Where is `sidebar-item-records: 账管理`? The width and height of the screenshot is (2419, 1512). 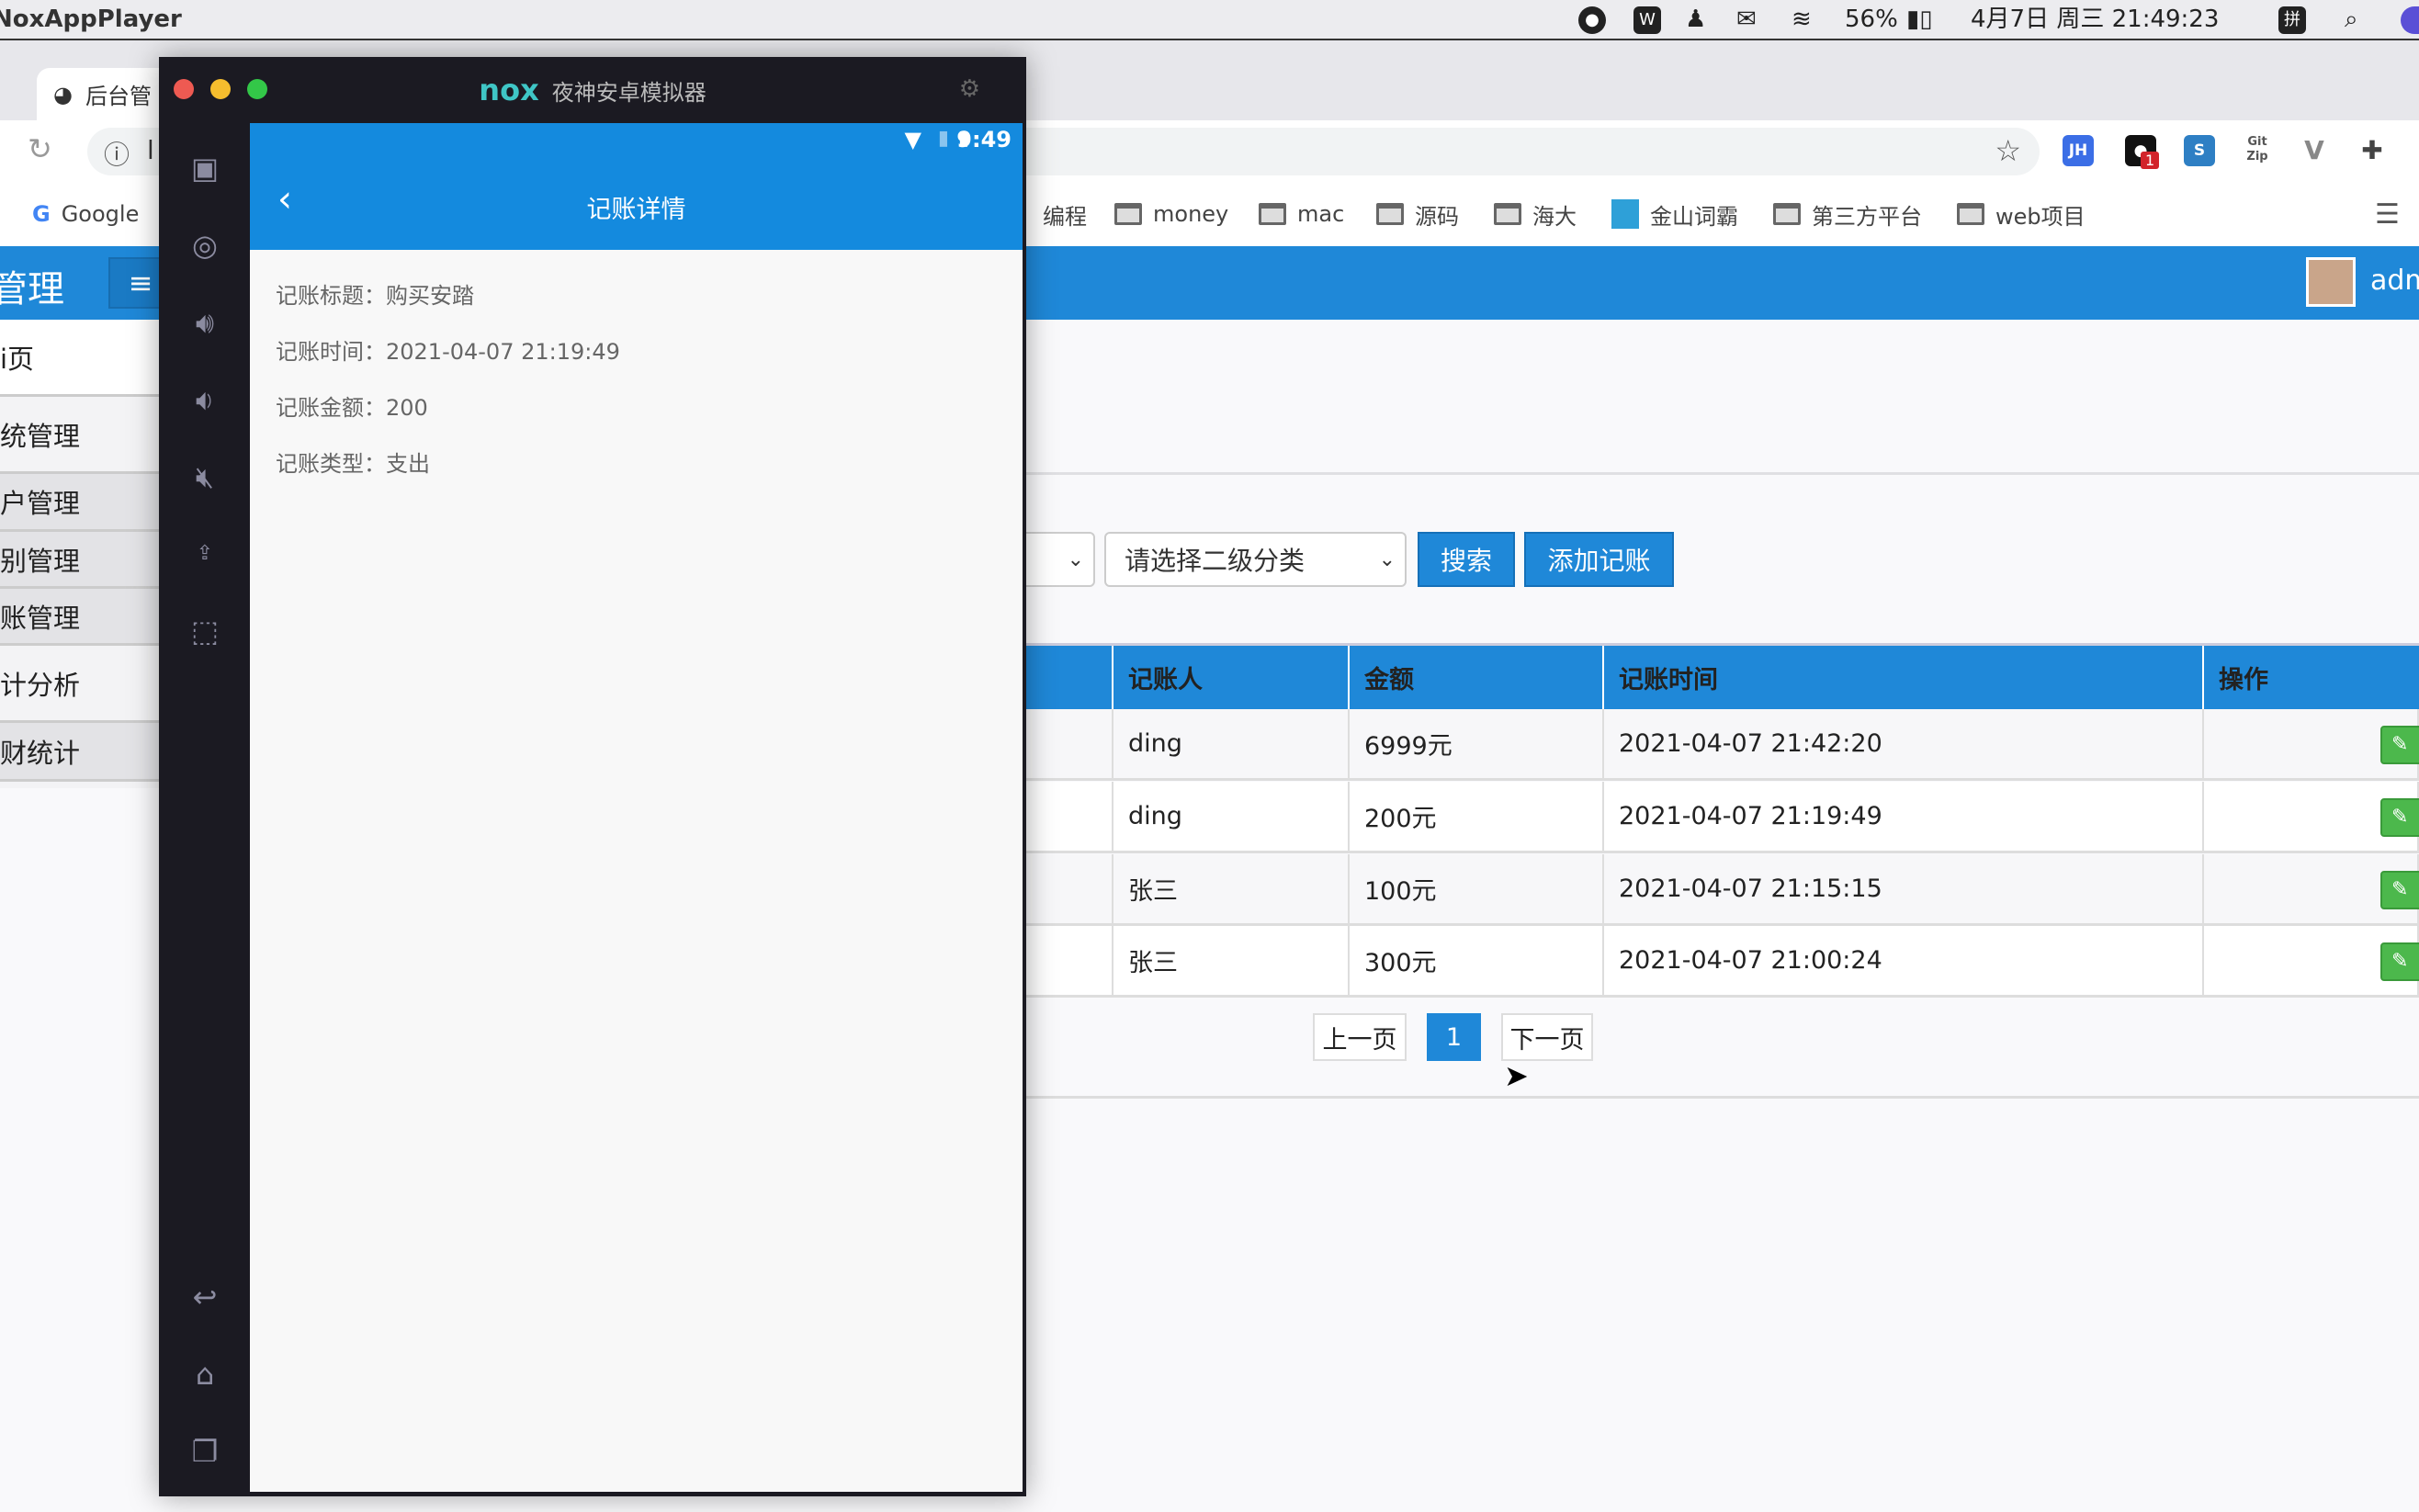
sidebar-item-records: 账管理 is located at coordinates (80, 617).